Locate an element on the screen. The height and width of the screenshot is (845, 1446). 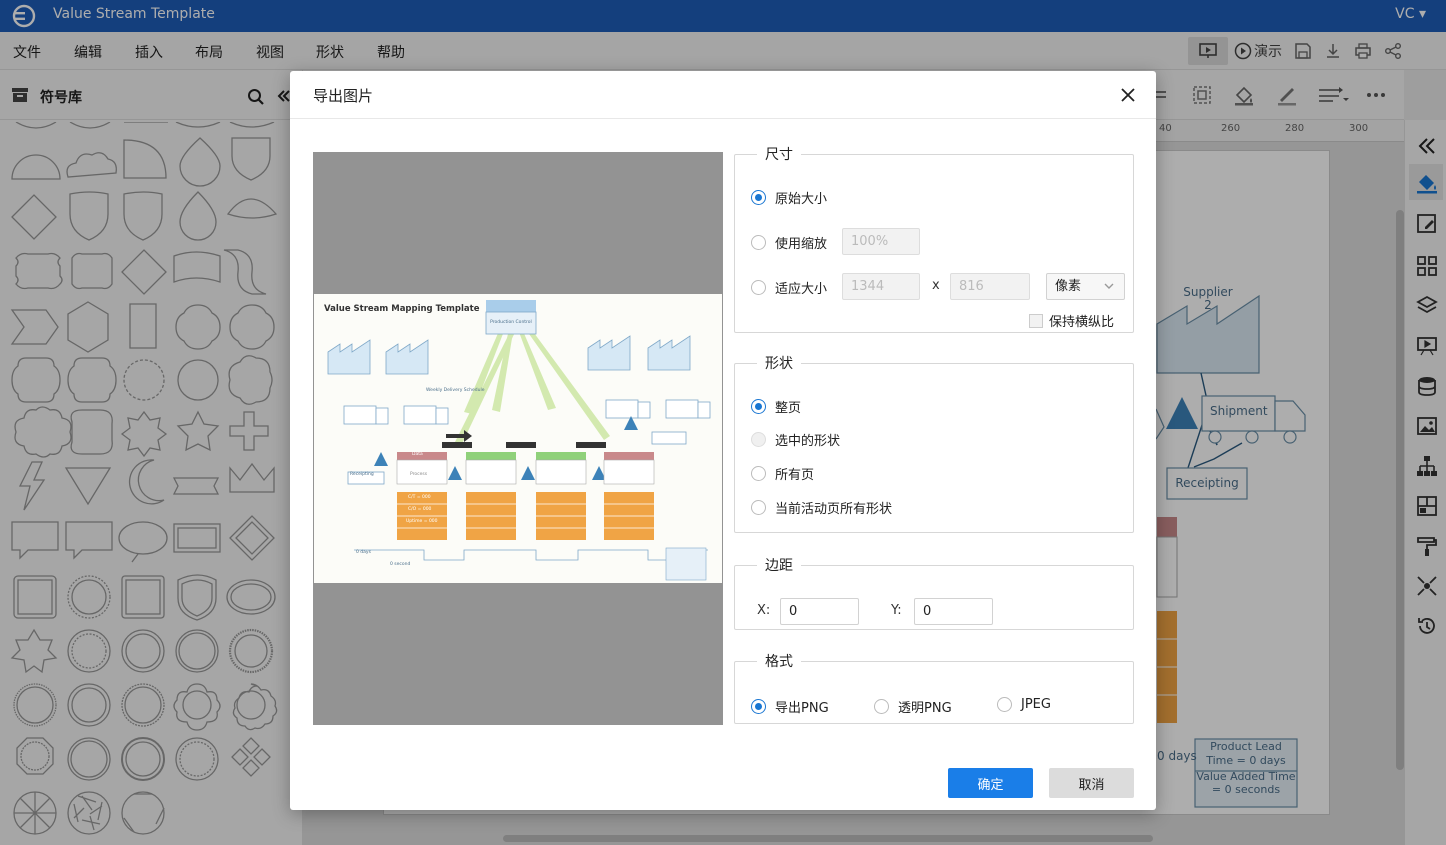
format-legend: 格式 is located at coordinates (779, 662).